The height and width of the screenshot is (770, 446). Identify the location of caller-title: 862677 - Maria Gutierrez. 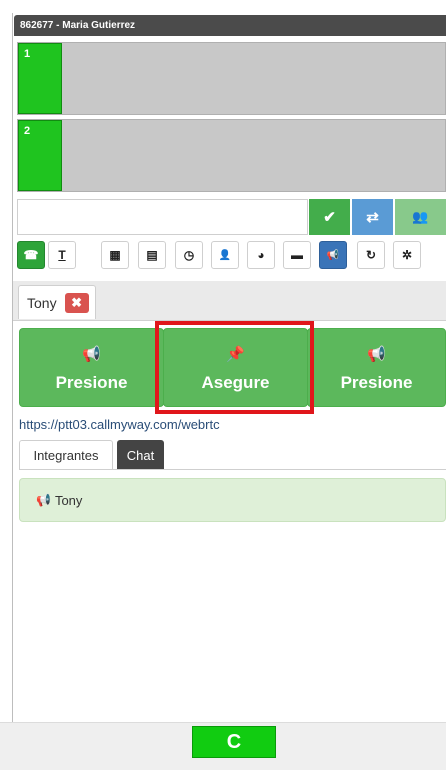
(78, 25).